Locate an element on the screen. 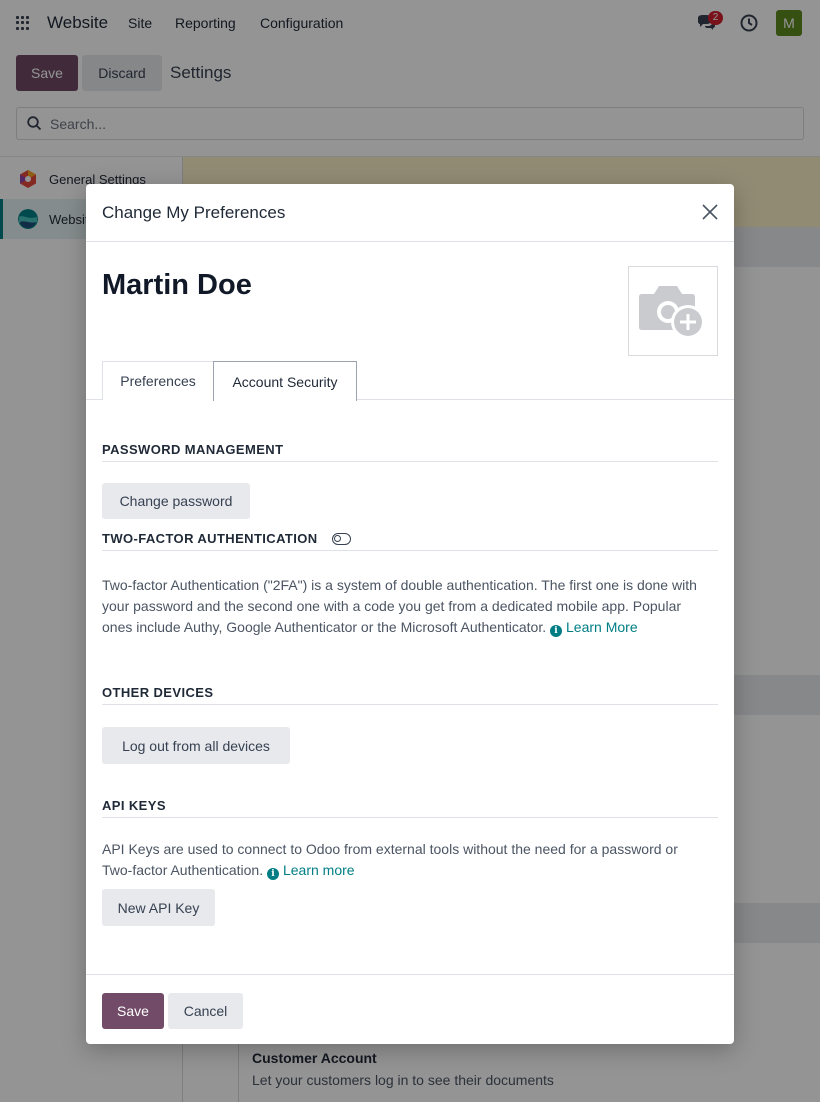 This screenshot has height=1102, width=820. dialog-title: Change My Preferences is located at coordinates (194, 212).